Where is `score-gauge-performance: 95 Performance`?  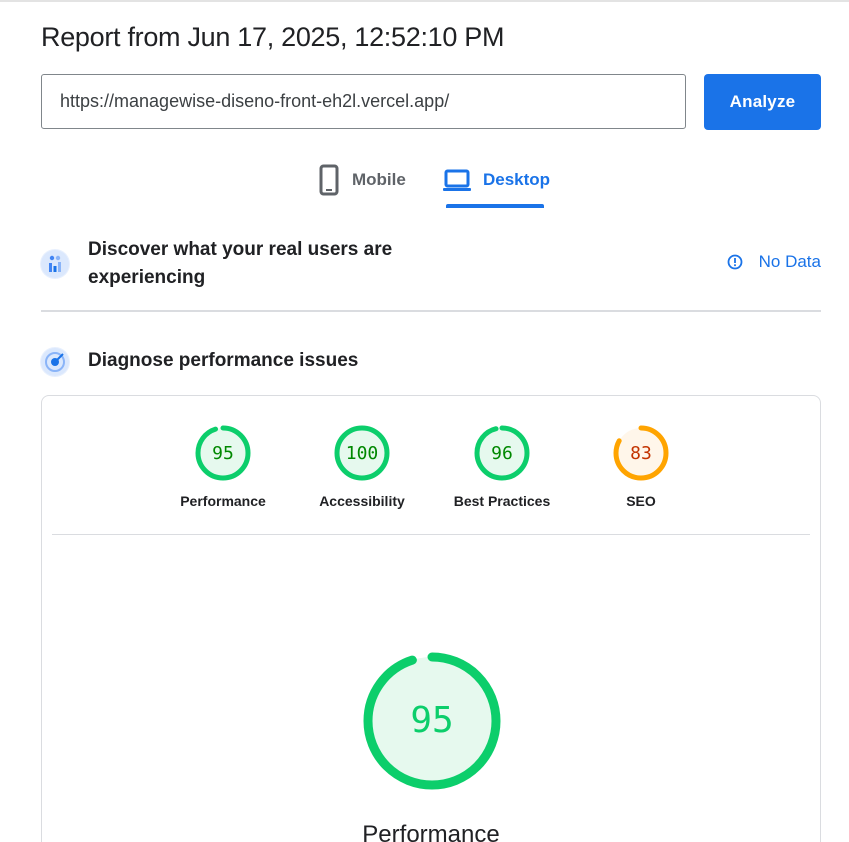
score-gauge-performance: 95 Performance is located at coordinates (223, 466).